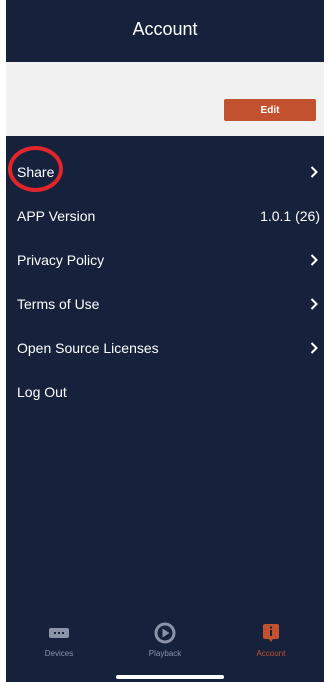  Describe the element at coordinates (165, 28) in the screenshot. I see `page-title: Account` at that location.